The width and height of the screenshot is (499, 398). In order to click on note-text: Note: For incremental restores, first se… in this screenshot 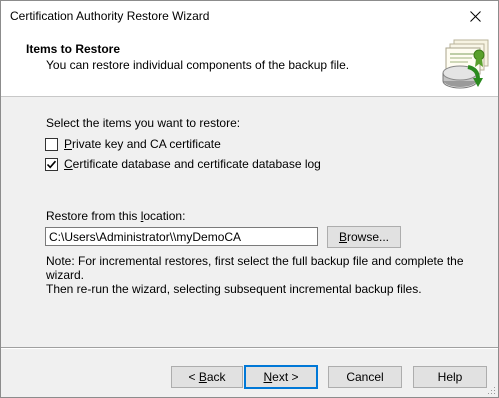, I will do `click(256, 275)`.